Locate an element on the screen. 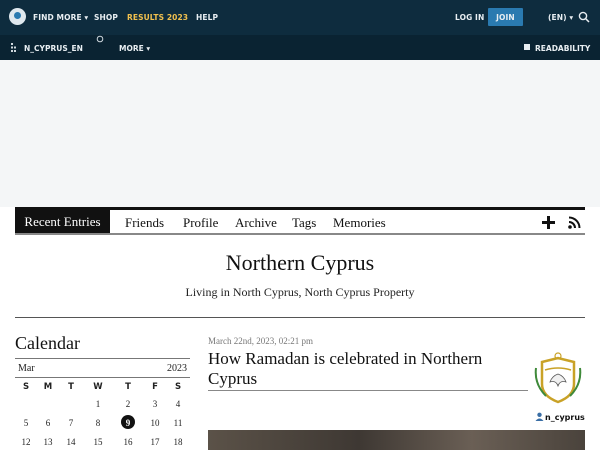  calendar-weekday: F is located at coordinates (155, 387).